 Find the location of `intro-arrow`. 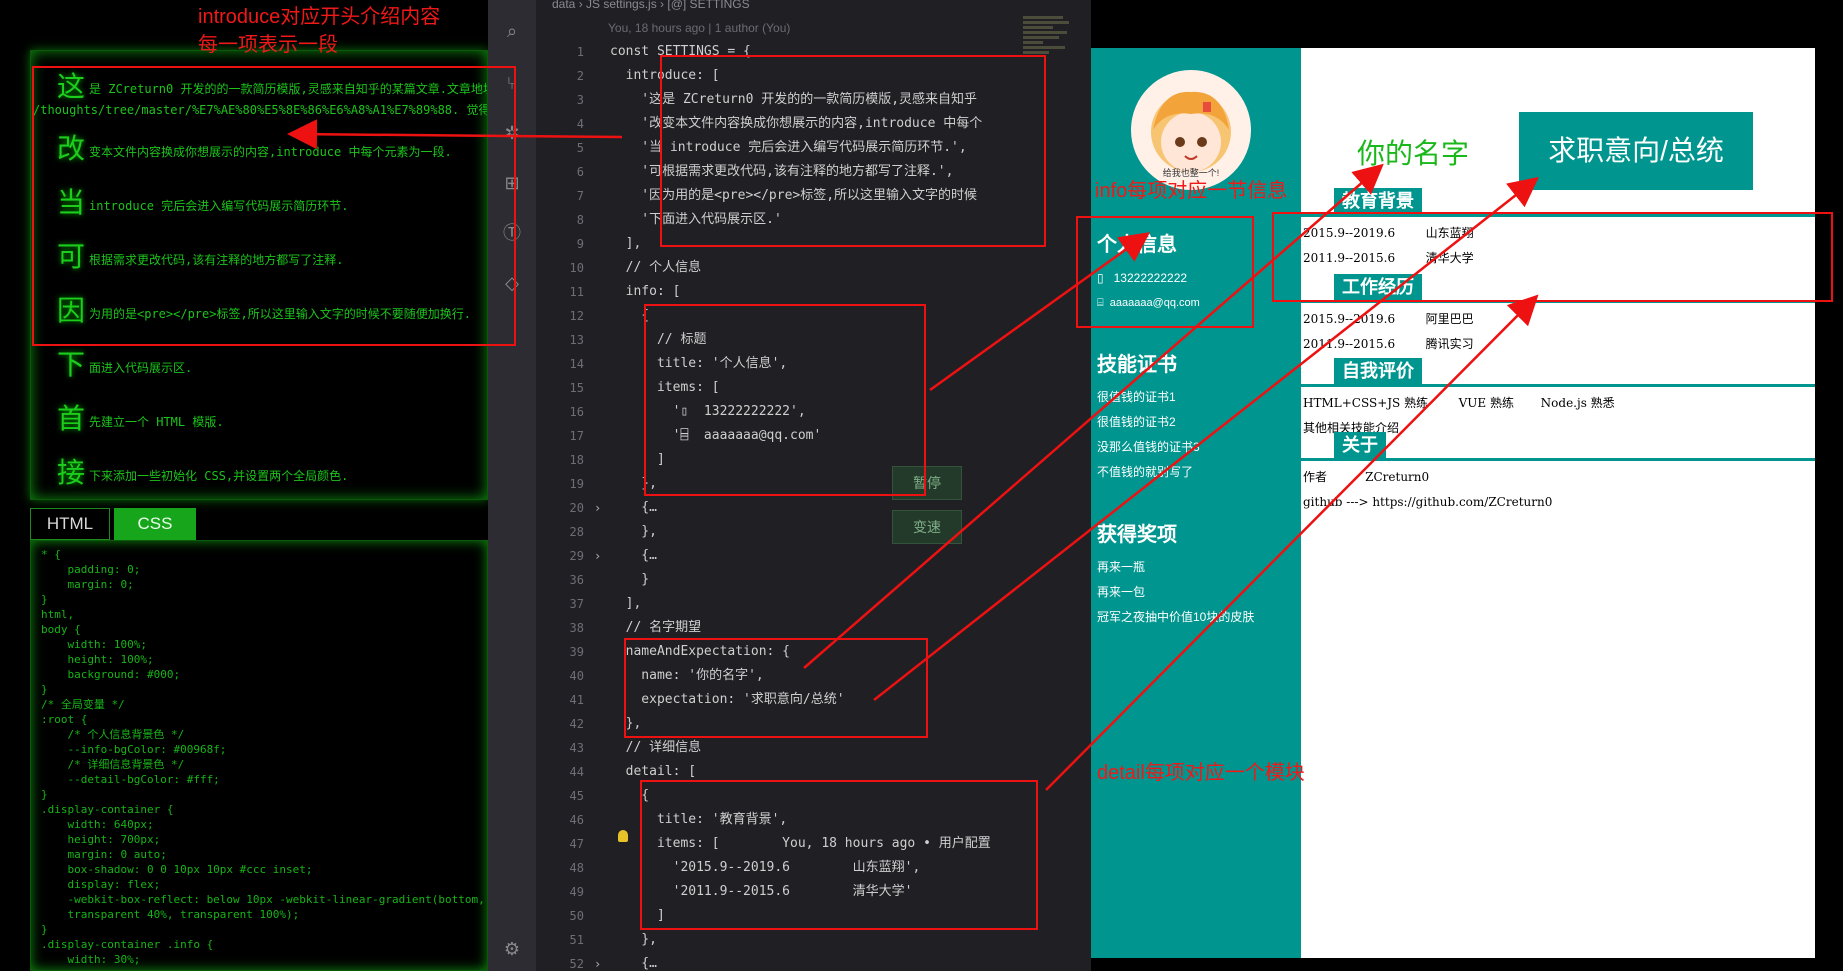

intro-arrow is located at coordinates (455, 134).